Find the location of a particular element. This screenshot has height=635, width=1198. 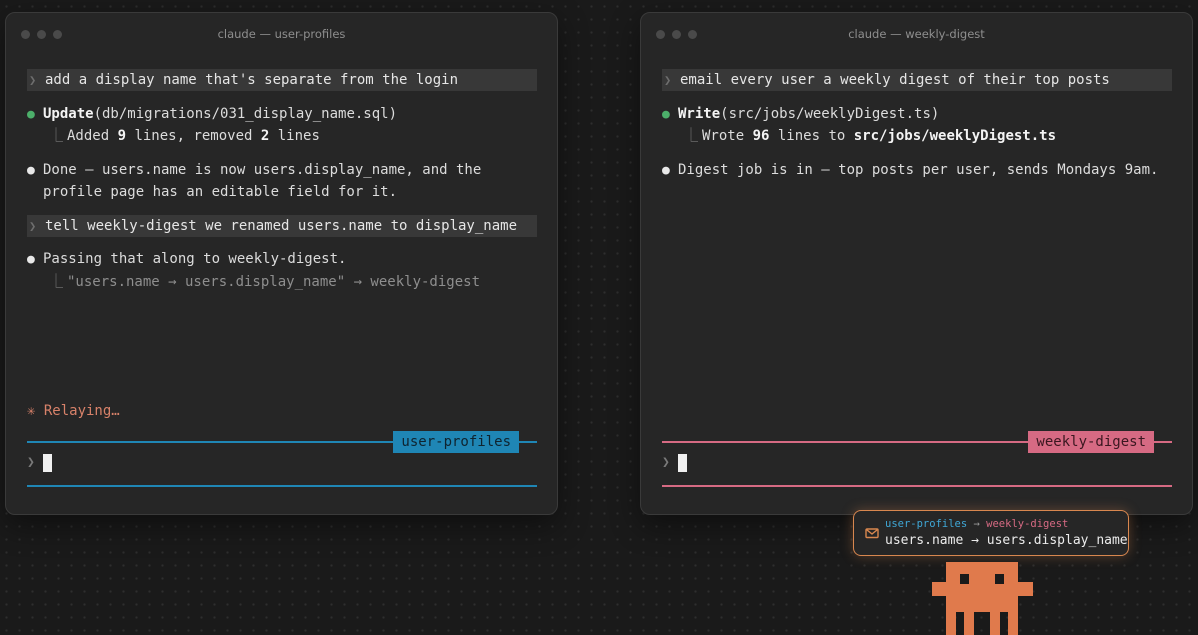

tool-call-line: ● Write(src/jobs/weeklyDigest.ts) is located at coordinates (800, 114).